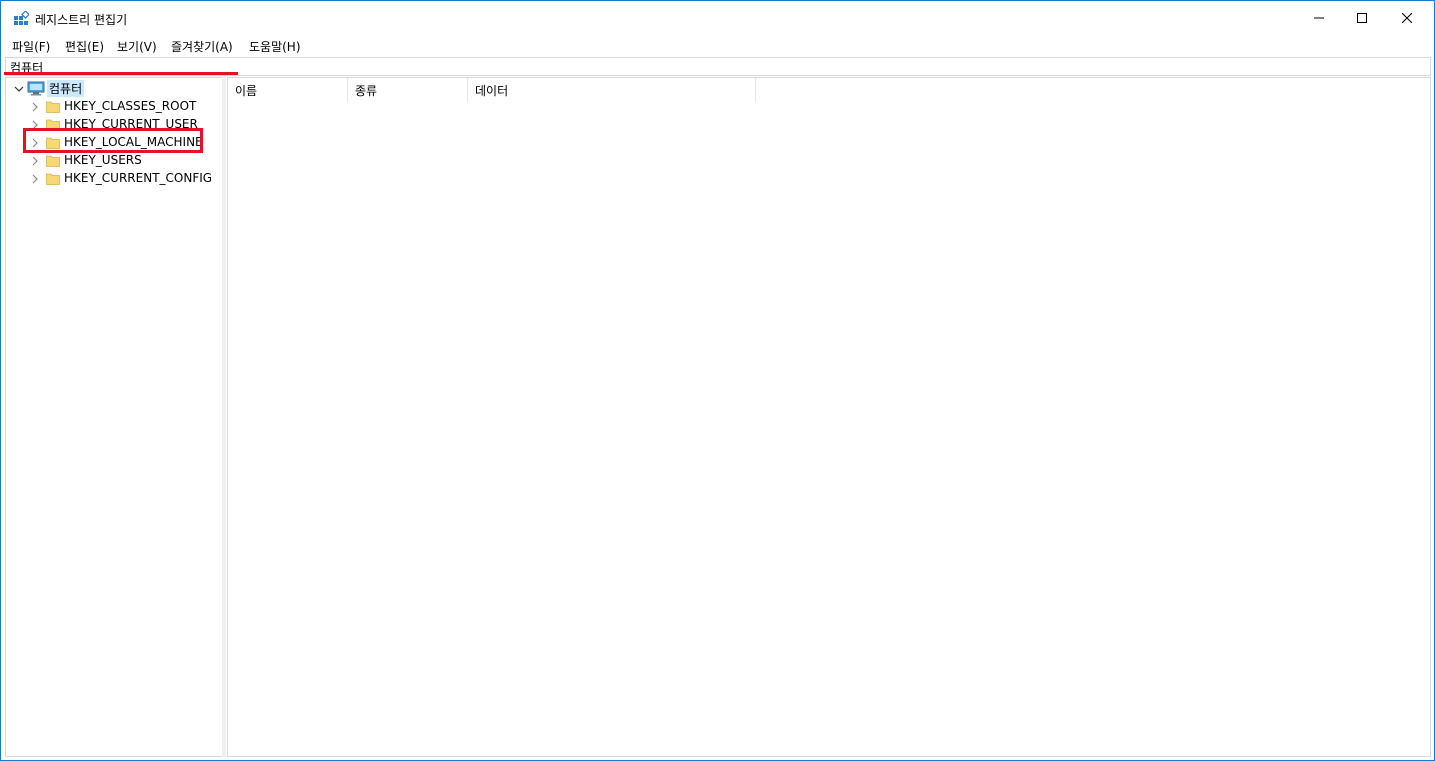  I want to click on menu-favorites: 즐겨찾기(A), so click(202, 46).